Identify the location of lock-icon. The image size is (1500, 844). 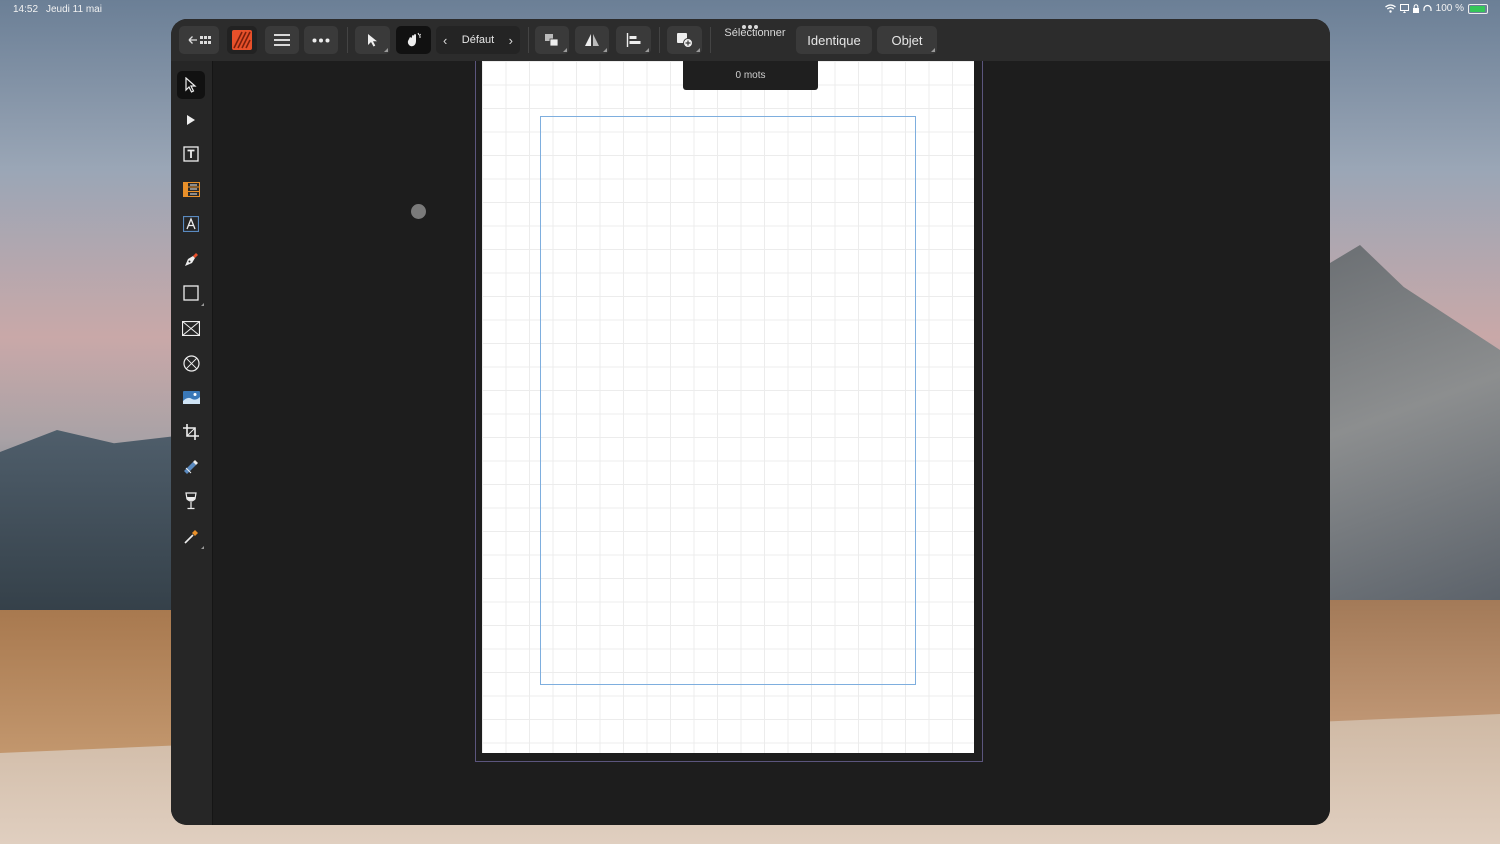
(1415, 8).